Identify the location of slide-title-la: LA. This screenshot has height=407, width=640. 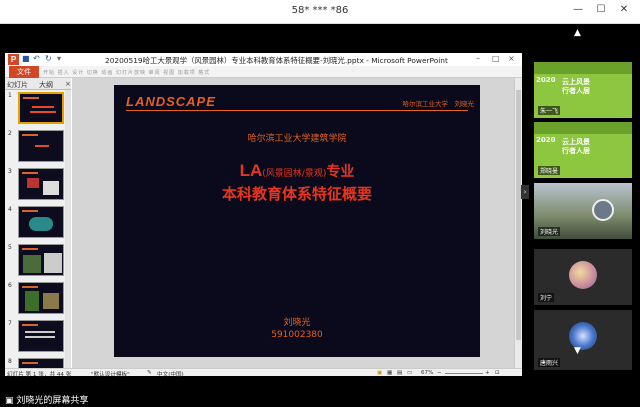
(251, 170).